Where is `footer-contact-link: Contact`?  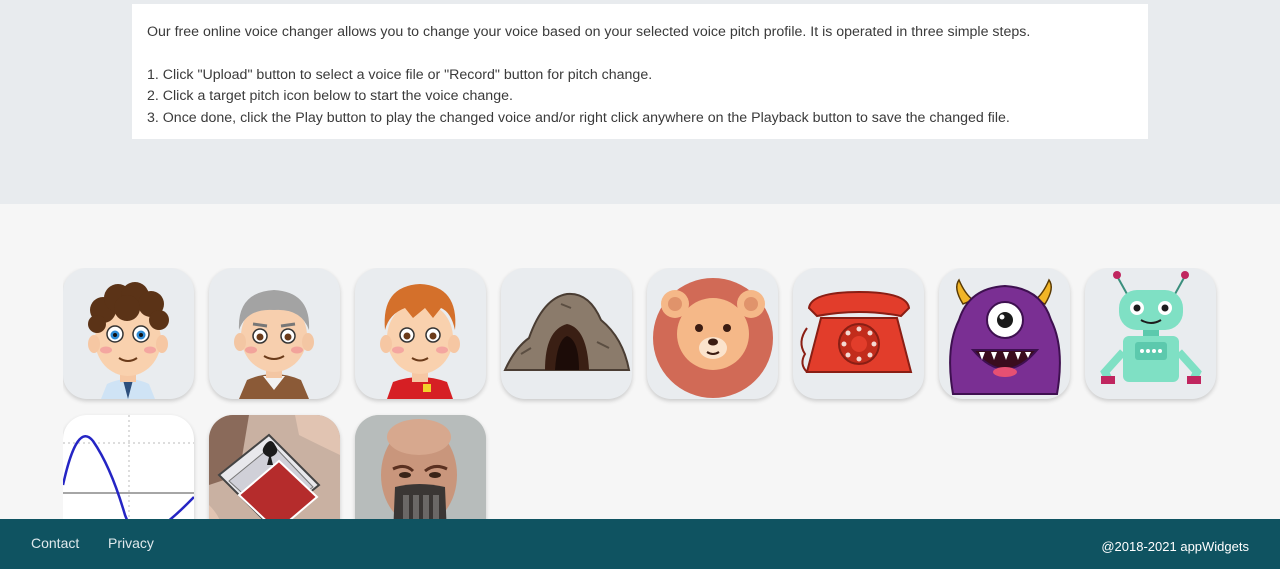
footer-contact-link: Contact is located at coordinates (55, 543).